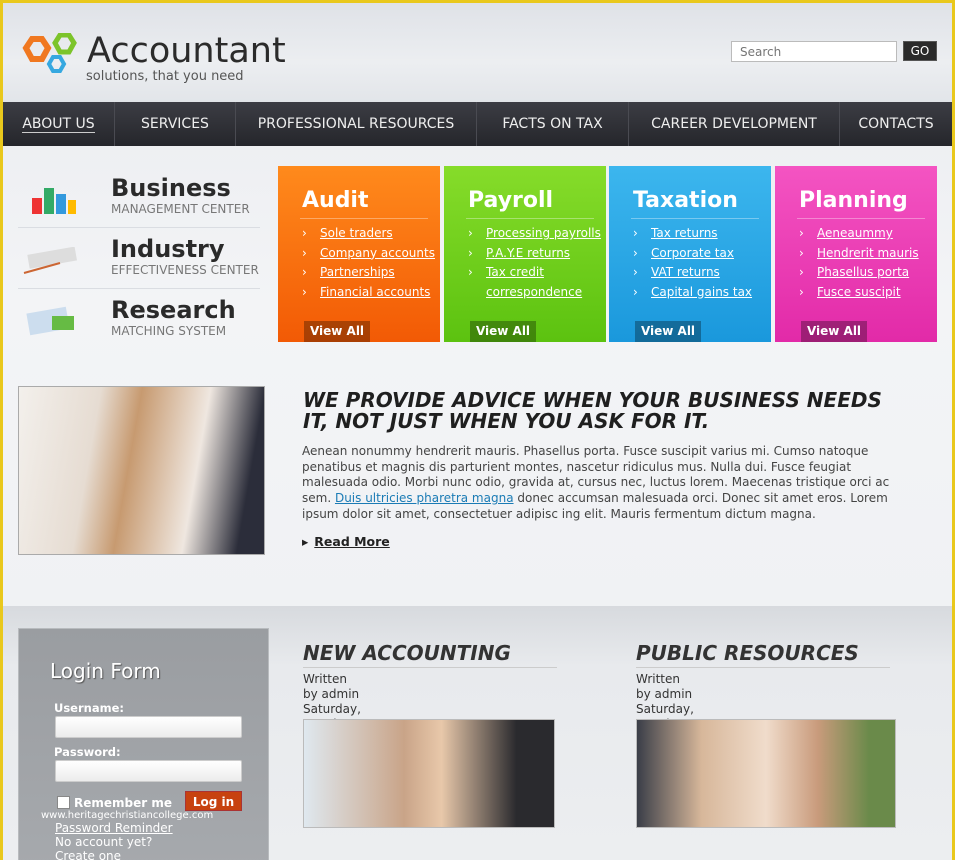 This screenshot has width=955, height=860. I want to click on logo-icon, so click(49, 53).